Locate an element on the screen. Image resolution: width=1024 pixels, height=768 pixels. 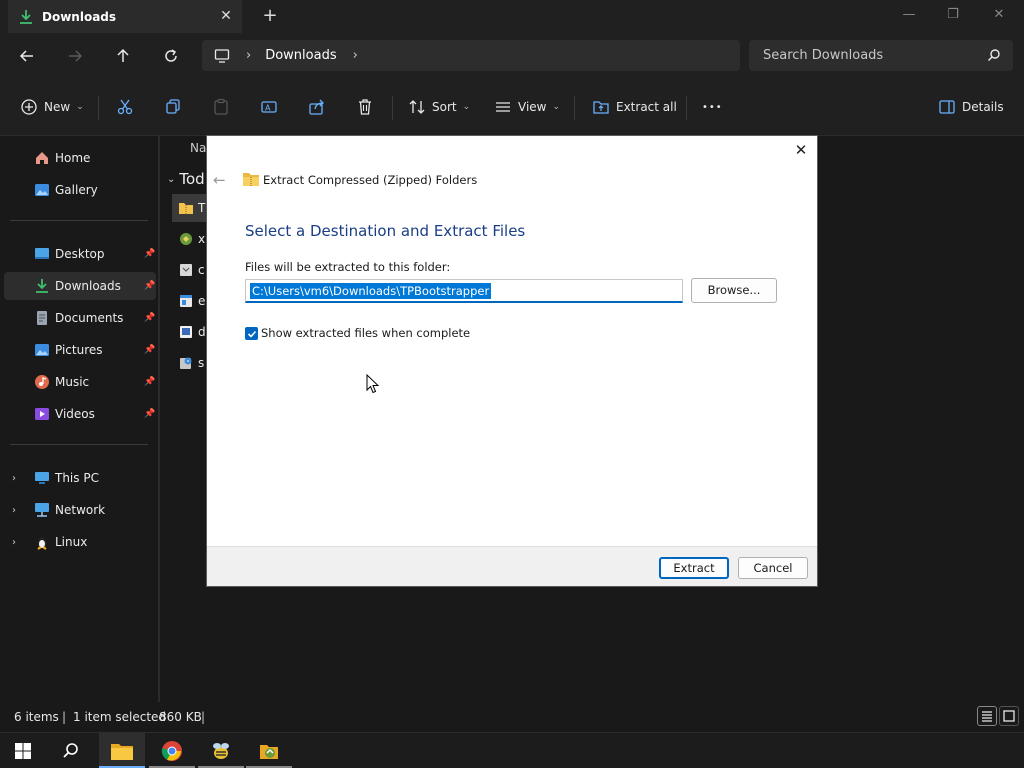
sidebar-item-home: Home is located at coordinates (80, 158).